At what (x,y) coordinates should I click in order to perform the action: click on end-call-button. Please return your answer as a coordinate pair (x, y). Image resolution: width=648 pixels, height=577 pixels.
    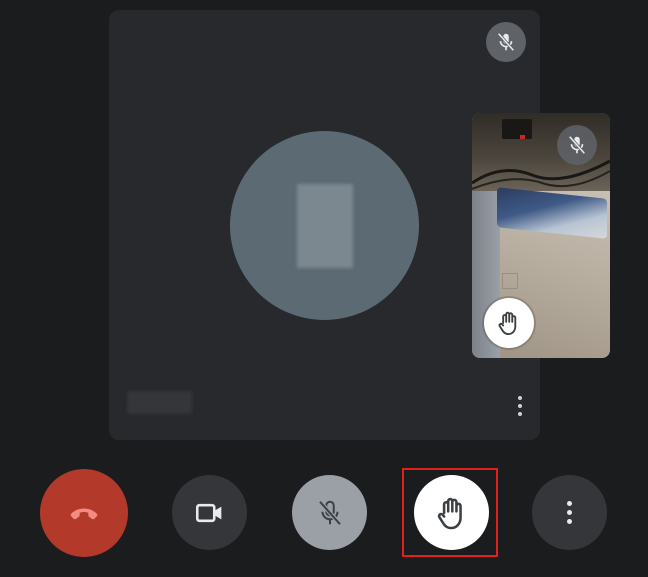
    Looking at the image, I should click on (84, 513).